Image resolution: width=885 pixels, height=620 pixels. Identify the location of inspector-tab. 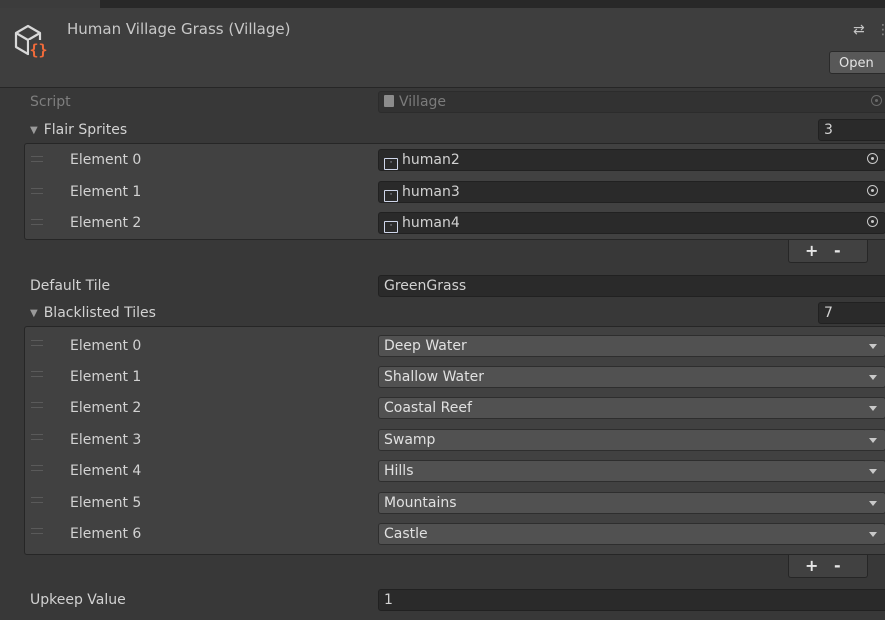
(50, 4).